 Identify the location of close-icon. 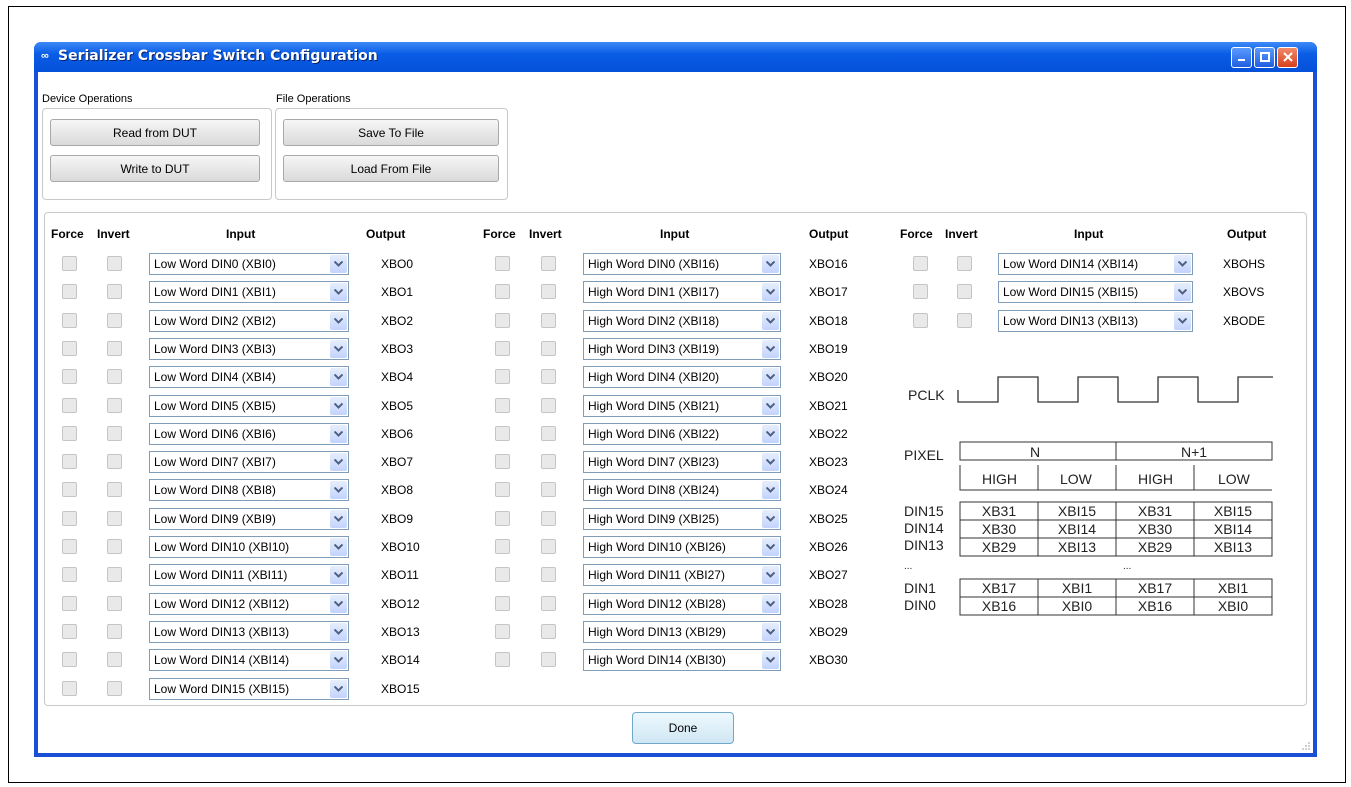
(1287, 57).